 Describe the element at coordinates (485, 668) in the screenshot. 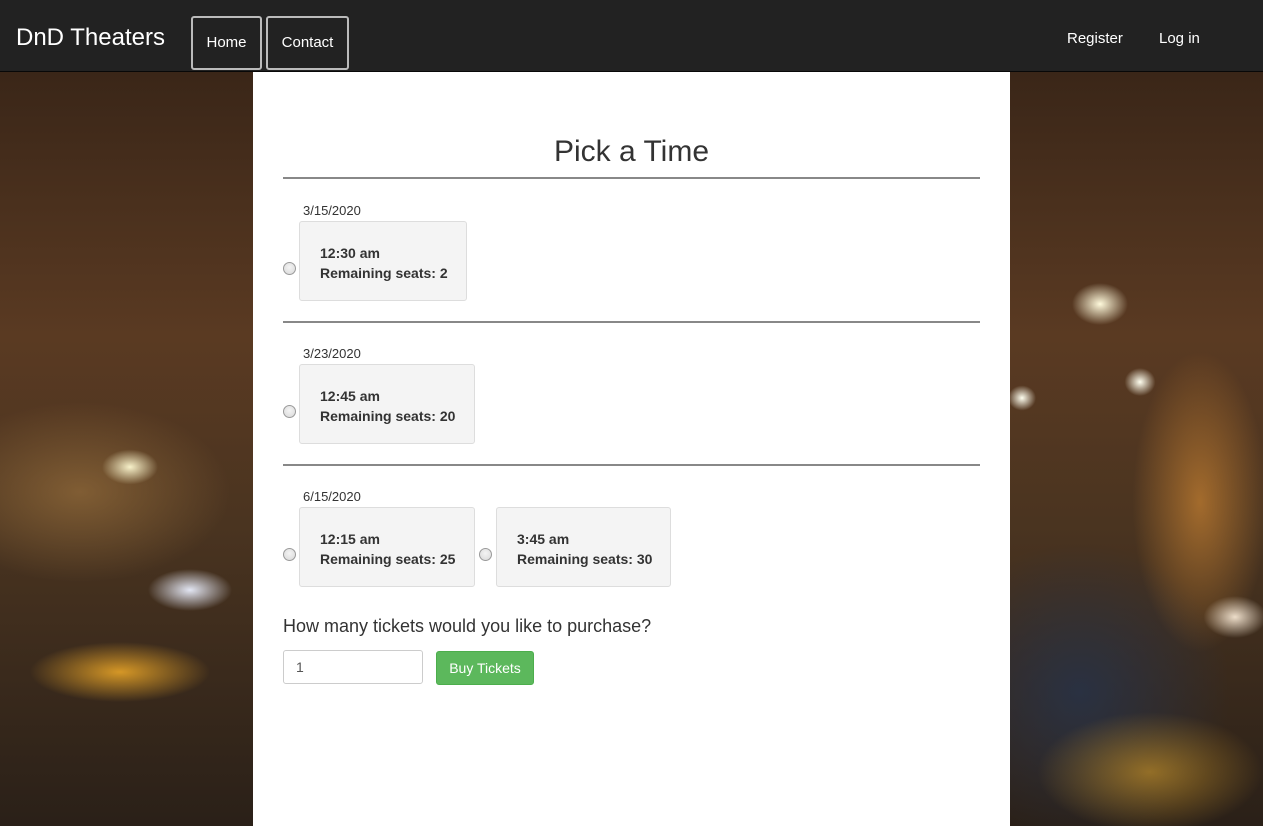

I see `buy-tickets-button: Buy Tickets` at that location.